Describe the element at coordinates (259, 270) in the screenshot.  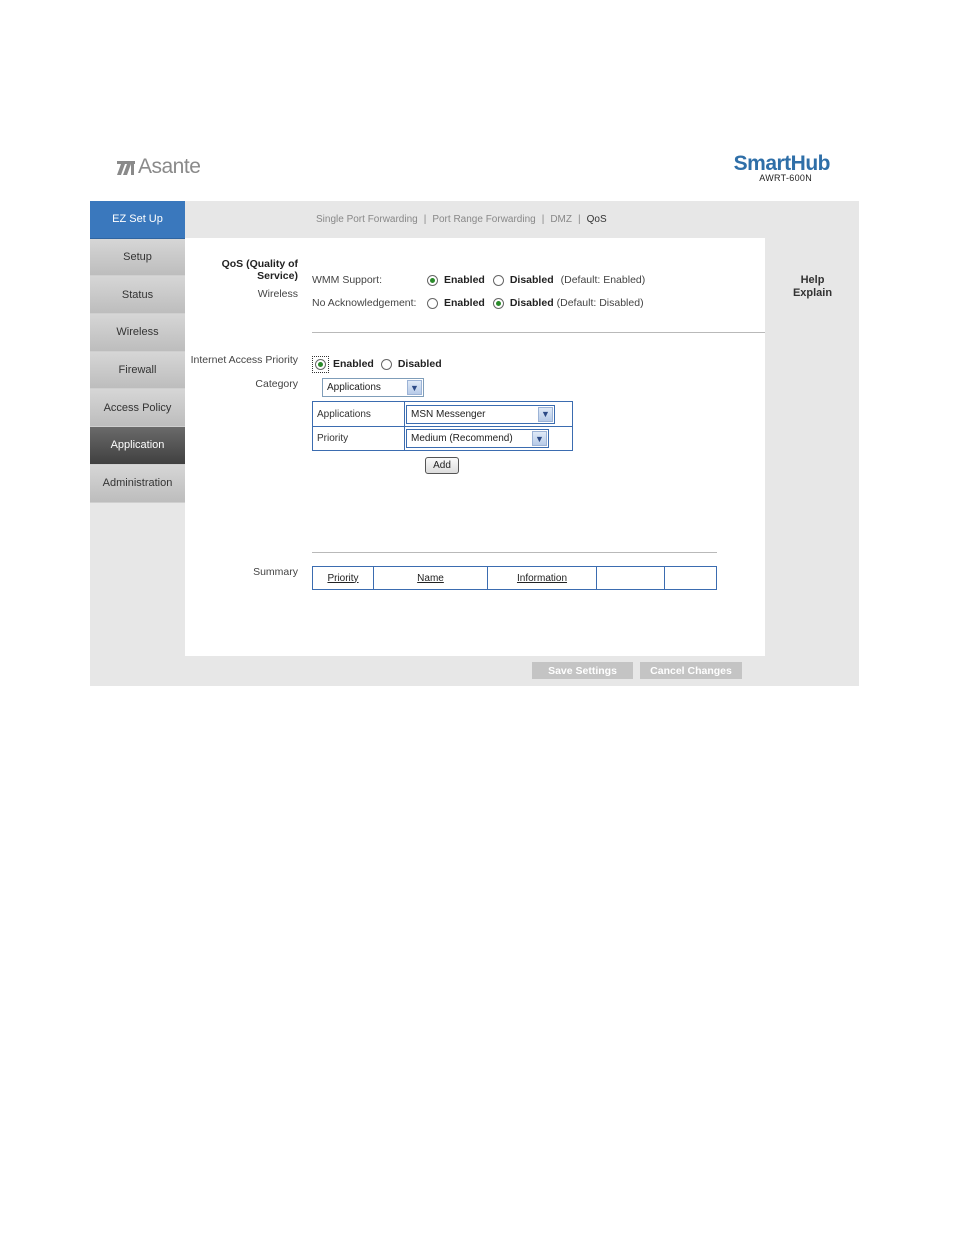
I see `qos-section-title: QoS (Quality of Service)` at that location.